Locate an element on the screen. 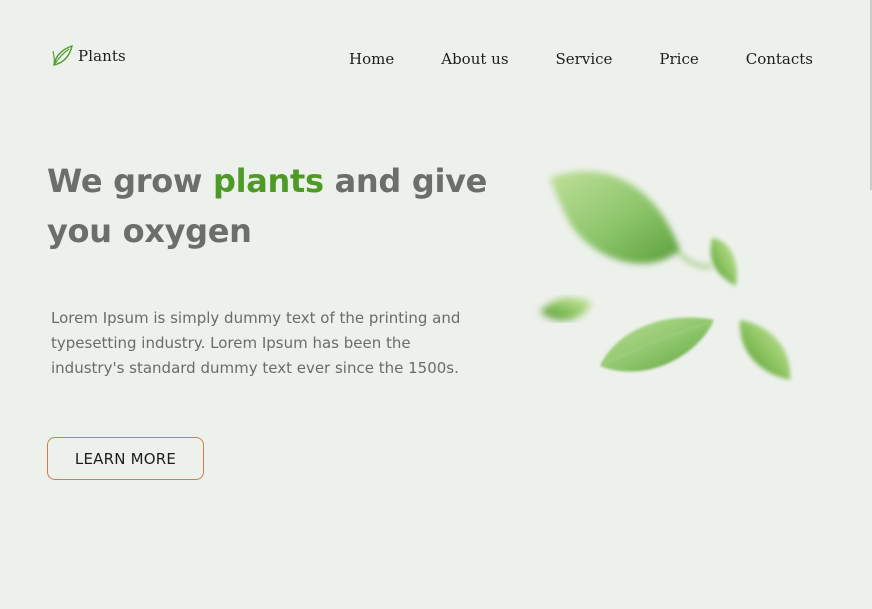  nav-item-price: Price is located at coordinates (678, 59).